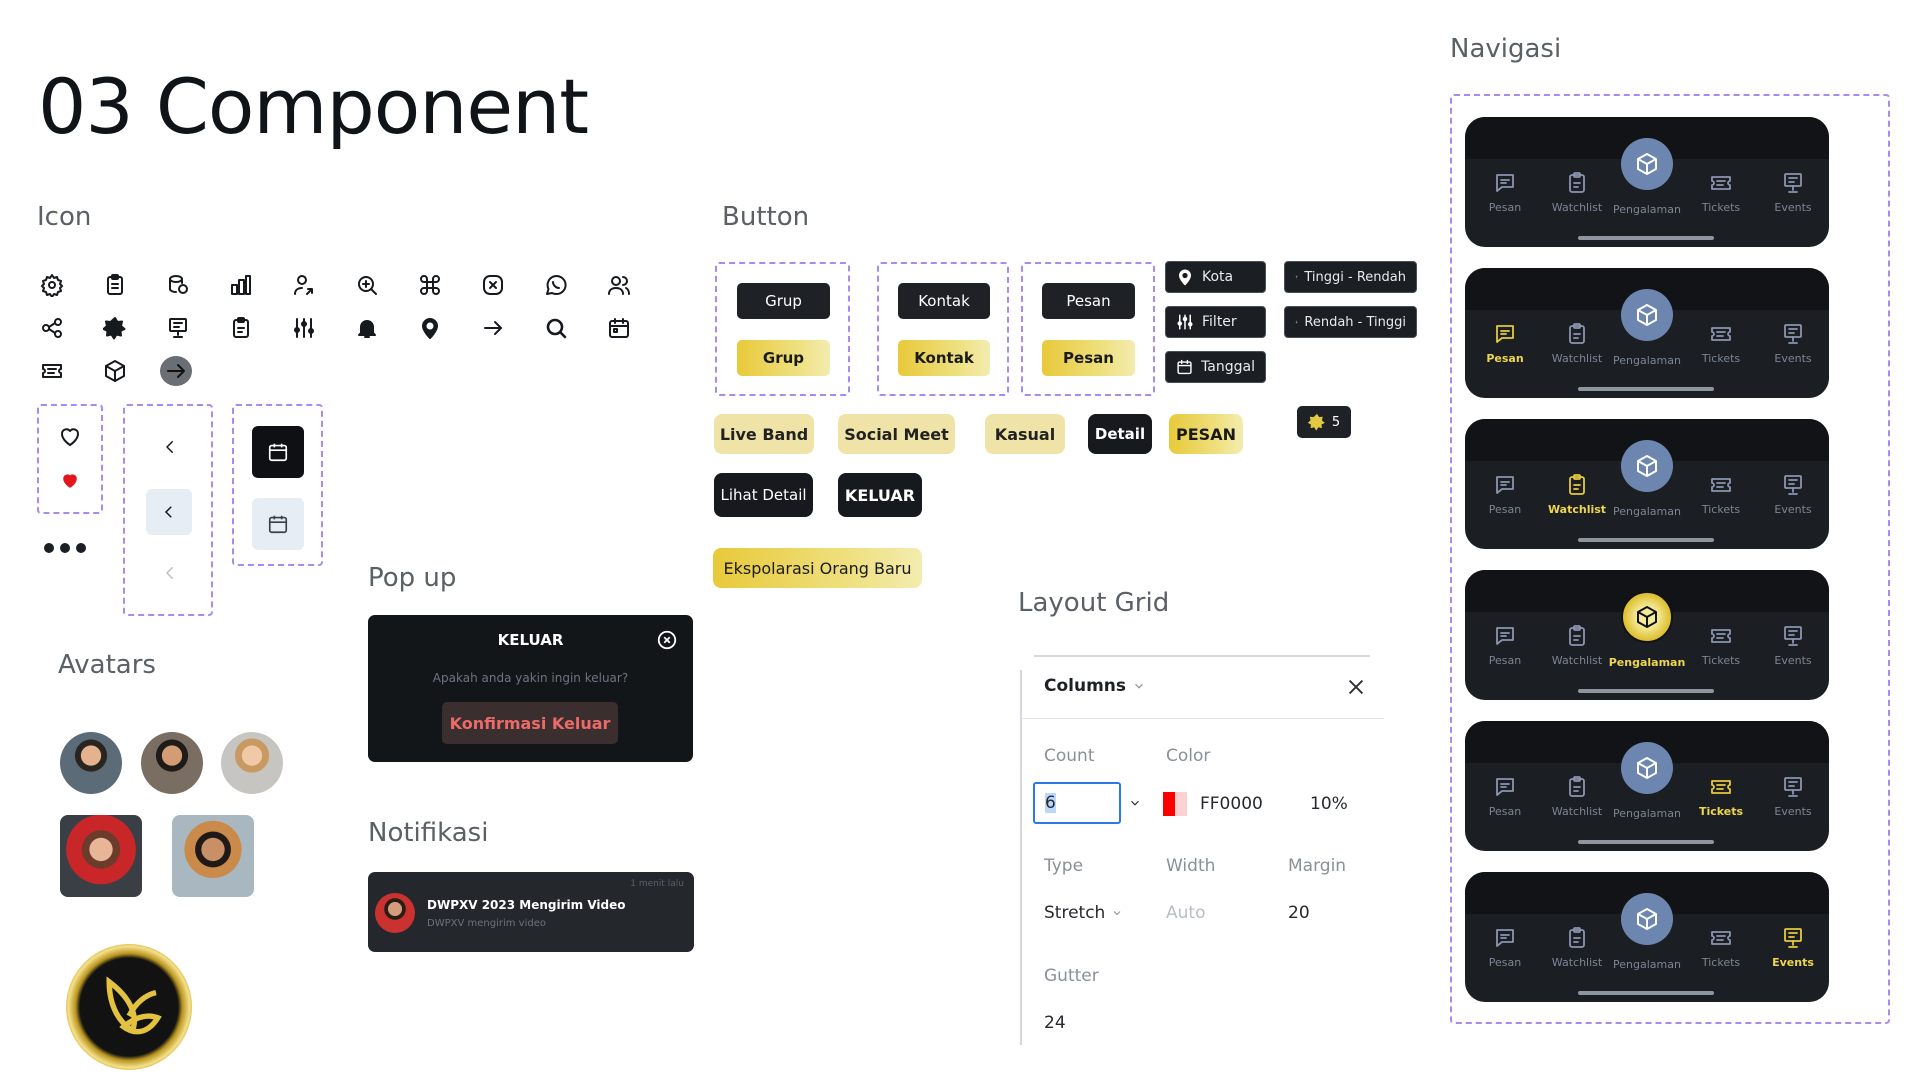 Image resolution: width=1920 pixels, height=1080 pixels. What do you see at coordinates (367, 328) in the screenshot?
I see `bell-icon` at bounding box center [367, 328].